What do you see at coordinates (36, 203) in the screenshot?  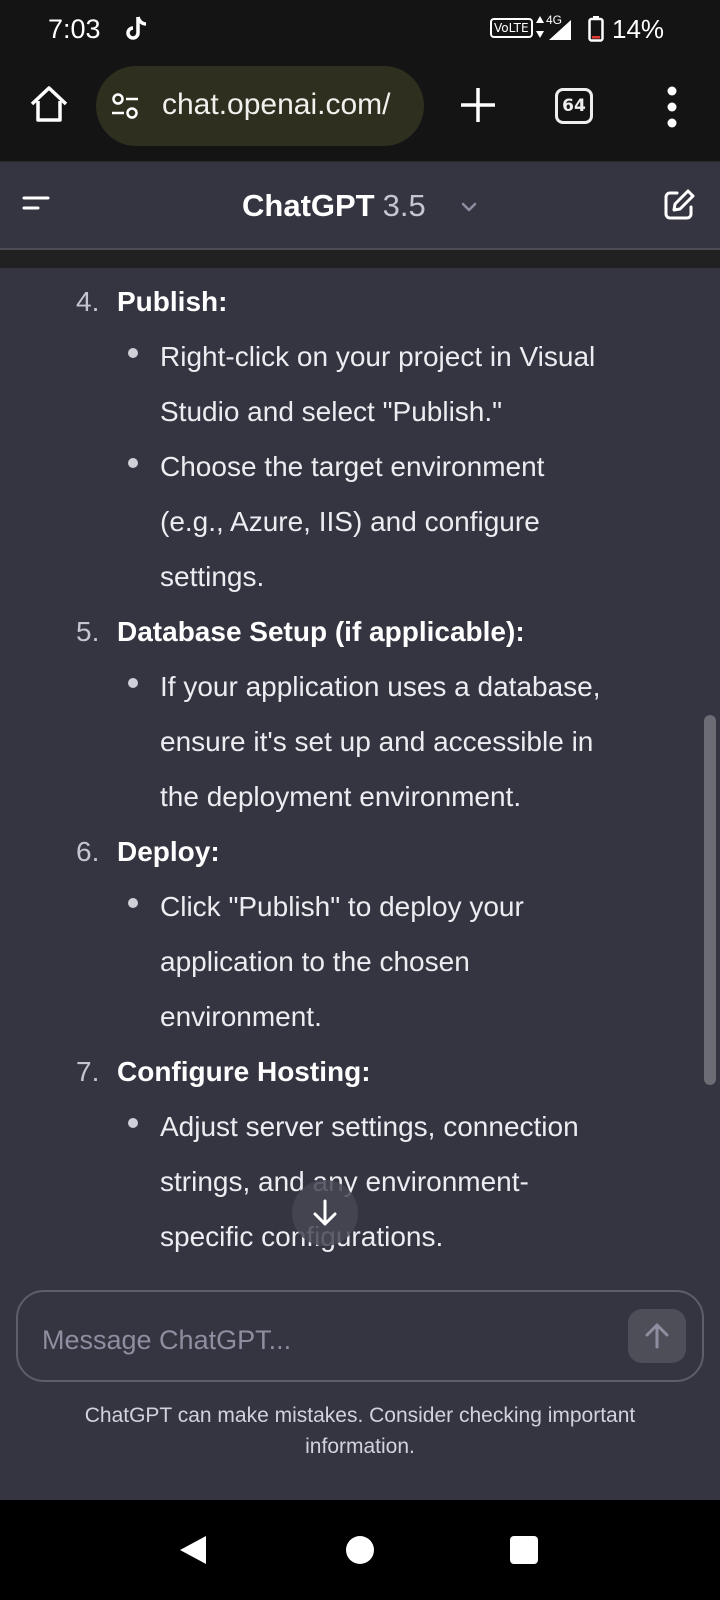 I see `sidebar-menu-icon` at bounding box center [36, 203].